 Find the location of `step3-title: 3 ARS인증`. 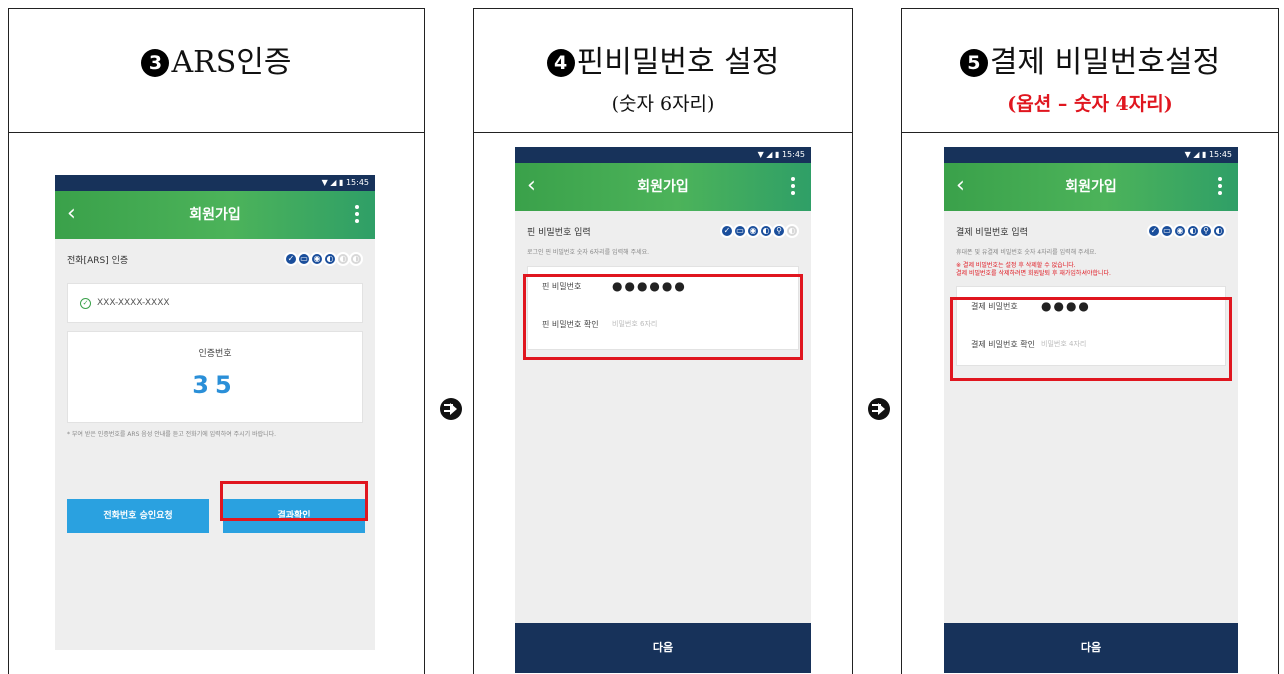

step3-title: 3 ARS인증 is located at coordinates (216, 59).